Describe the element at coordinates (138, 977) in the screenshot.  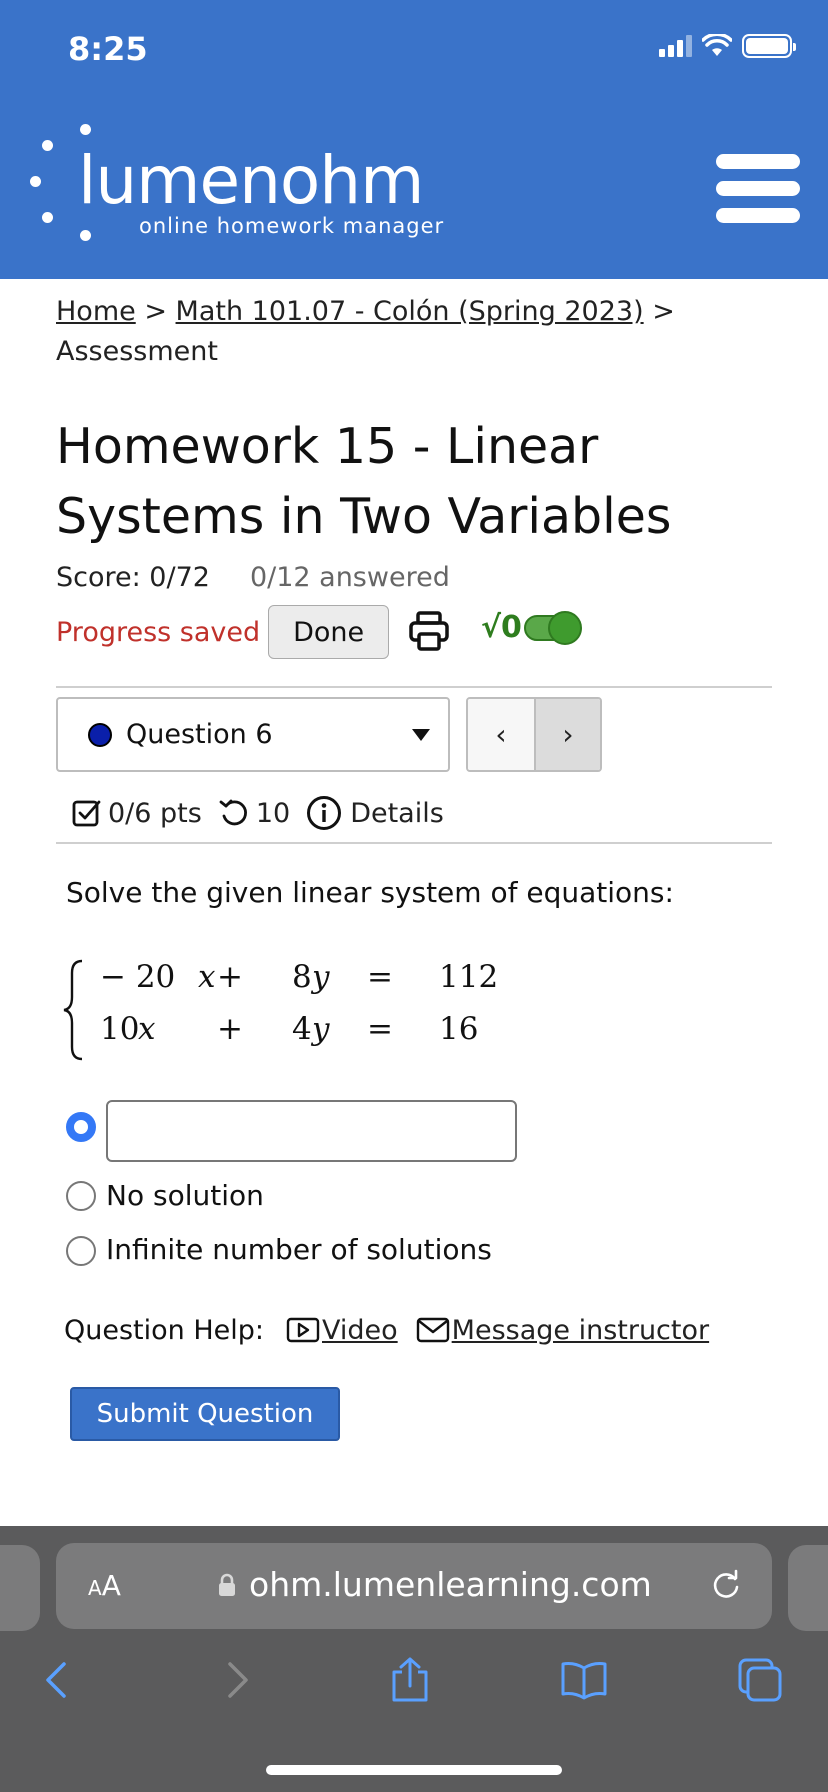
I see `equation-coefficient: − 20` at that location.